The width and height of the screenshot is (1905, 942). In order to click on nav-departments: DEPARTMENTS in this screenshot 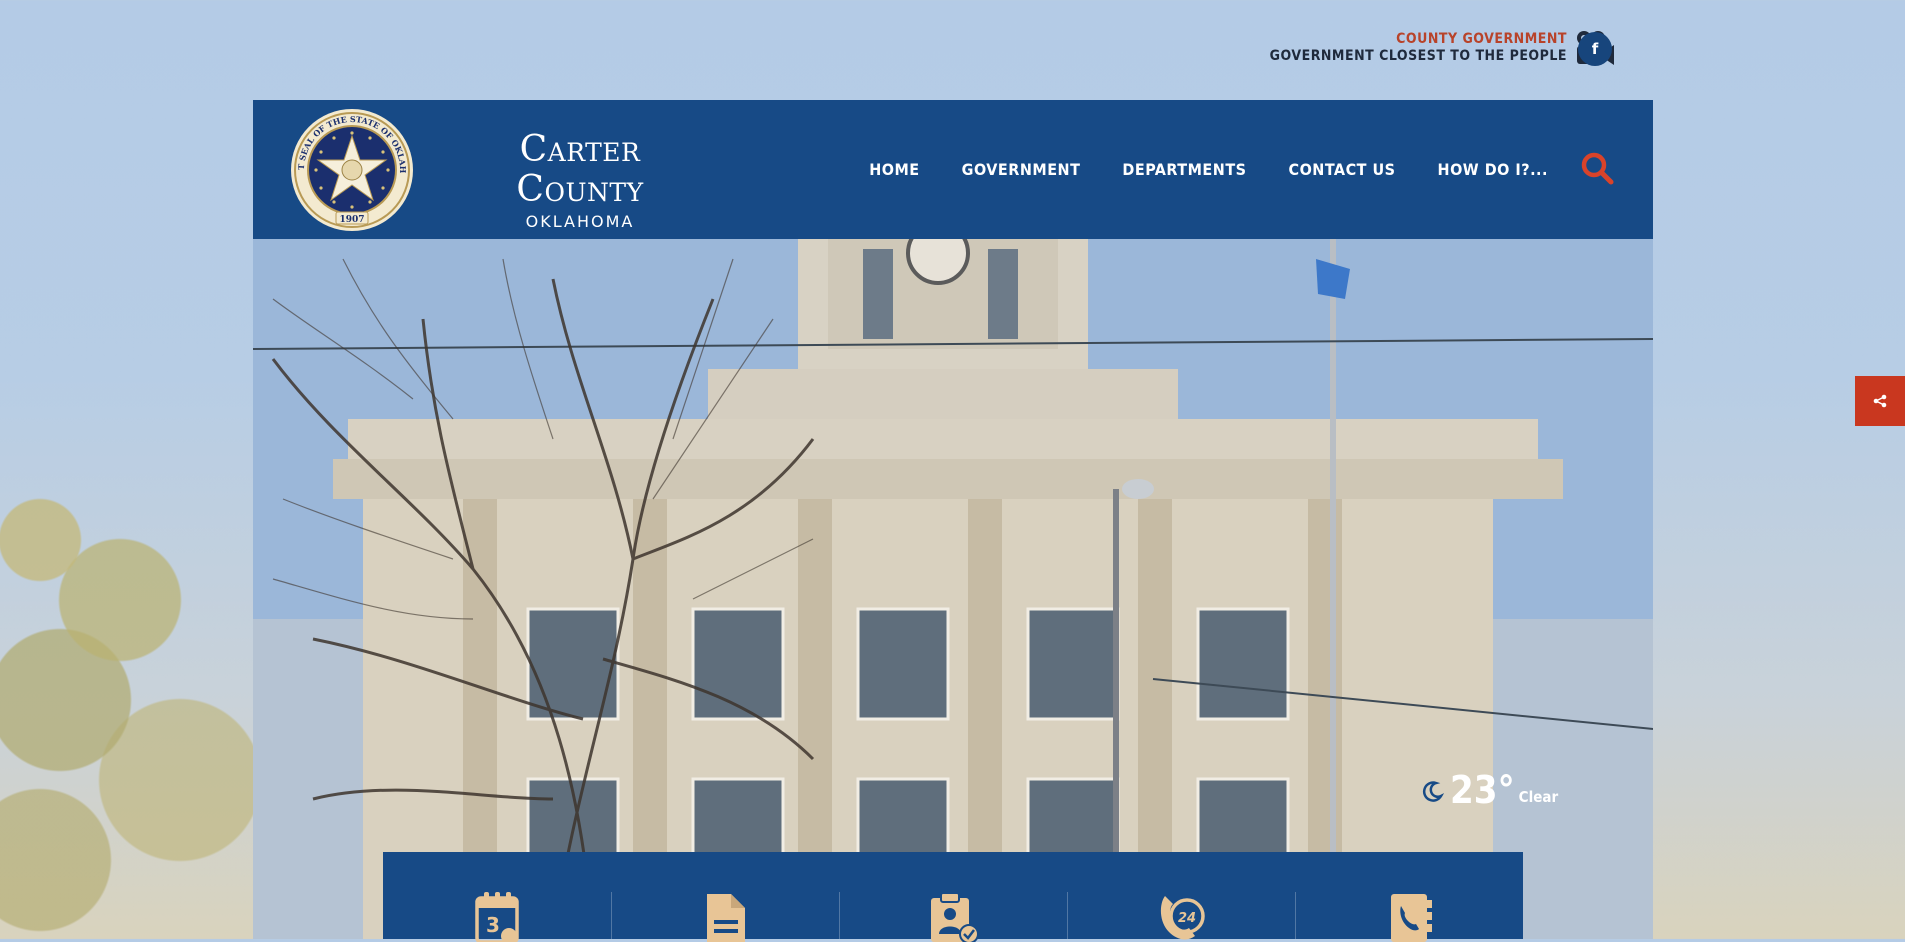, I will do `click(1184, 169)`.